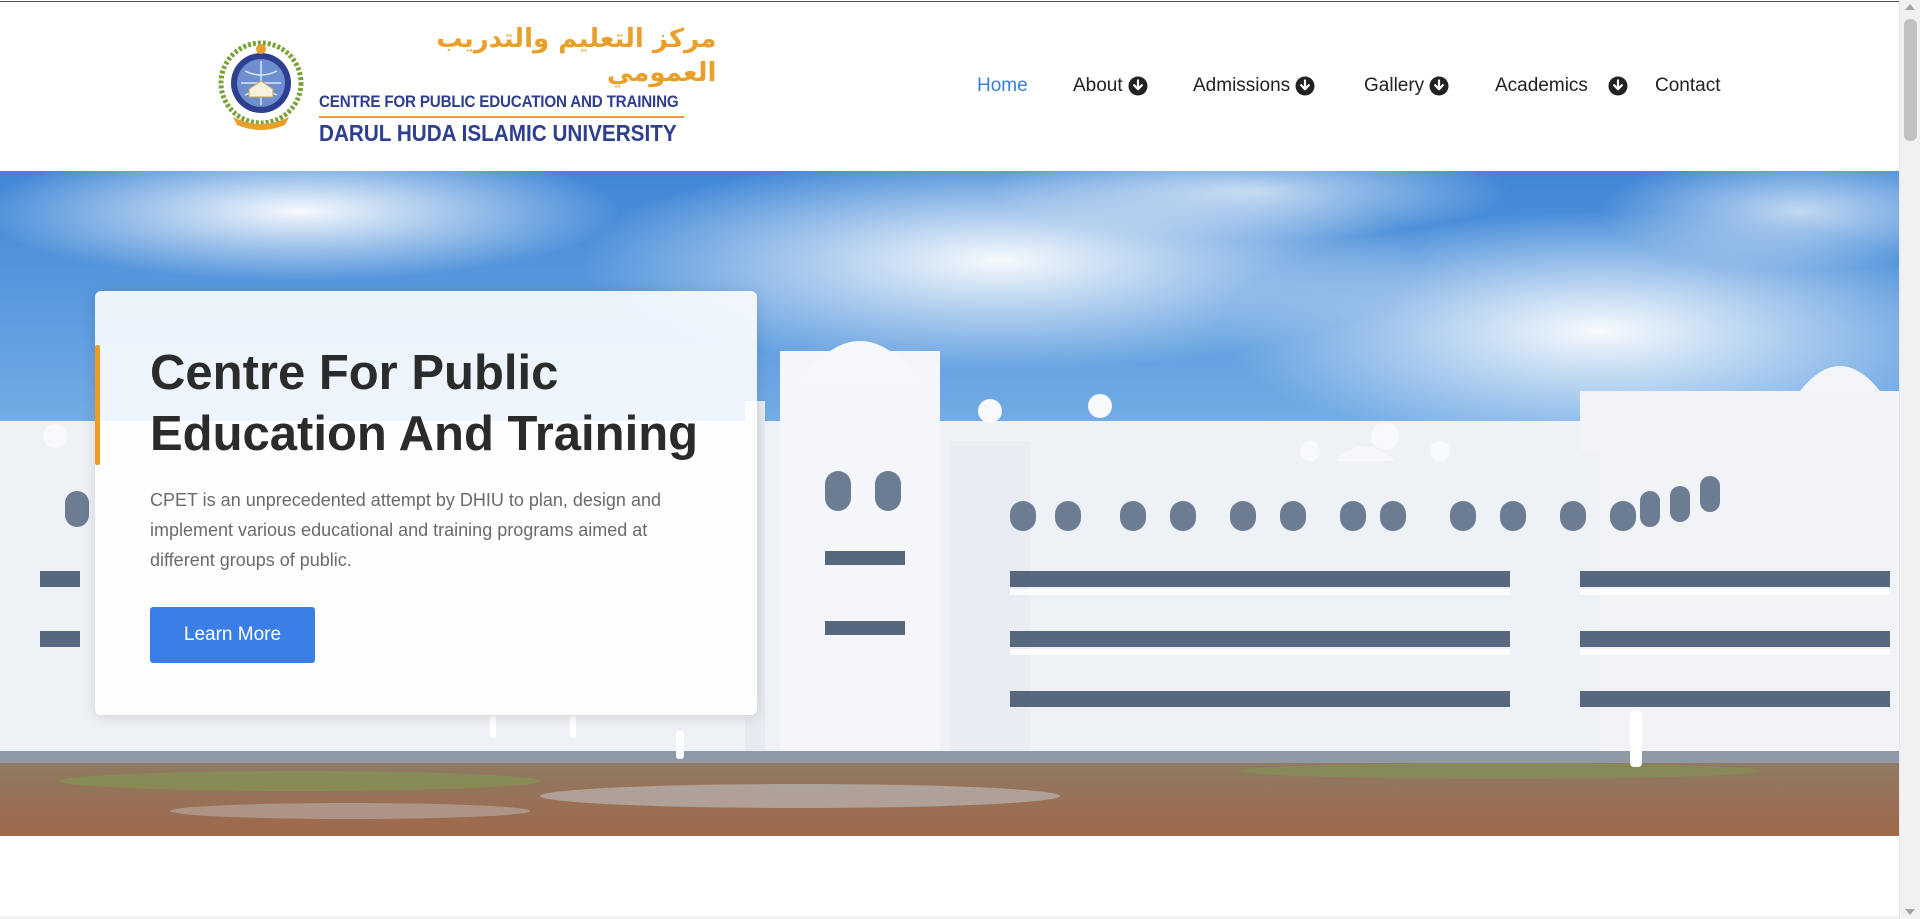  I want to click on university-emblem-icon, so click(261, 85).